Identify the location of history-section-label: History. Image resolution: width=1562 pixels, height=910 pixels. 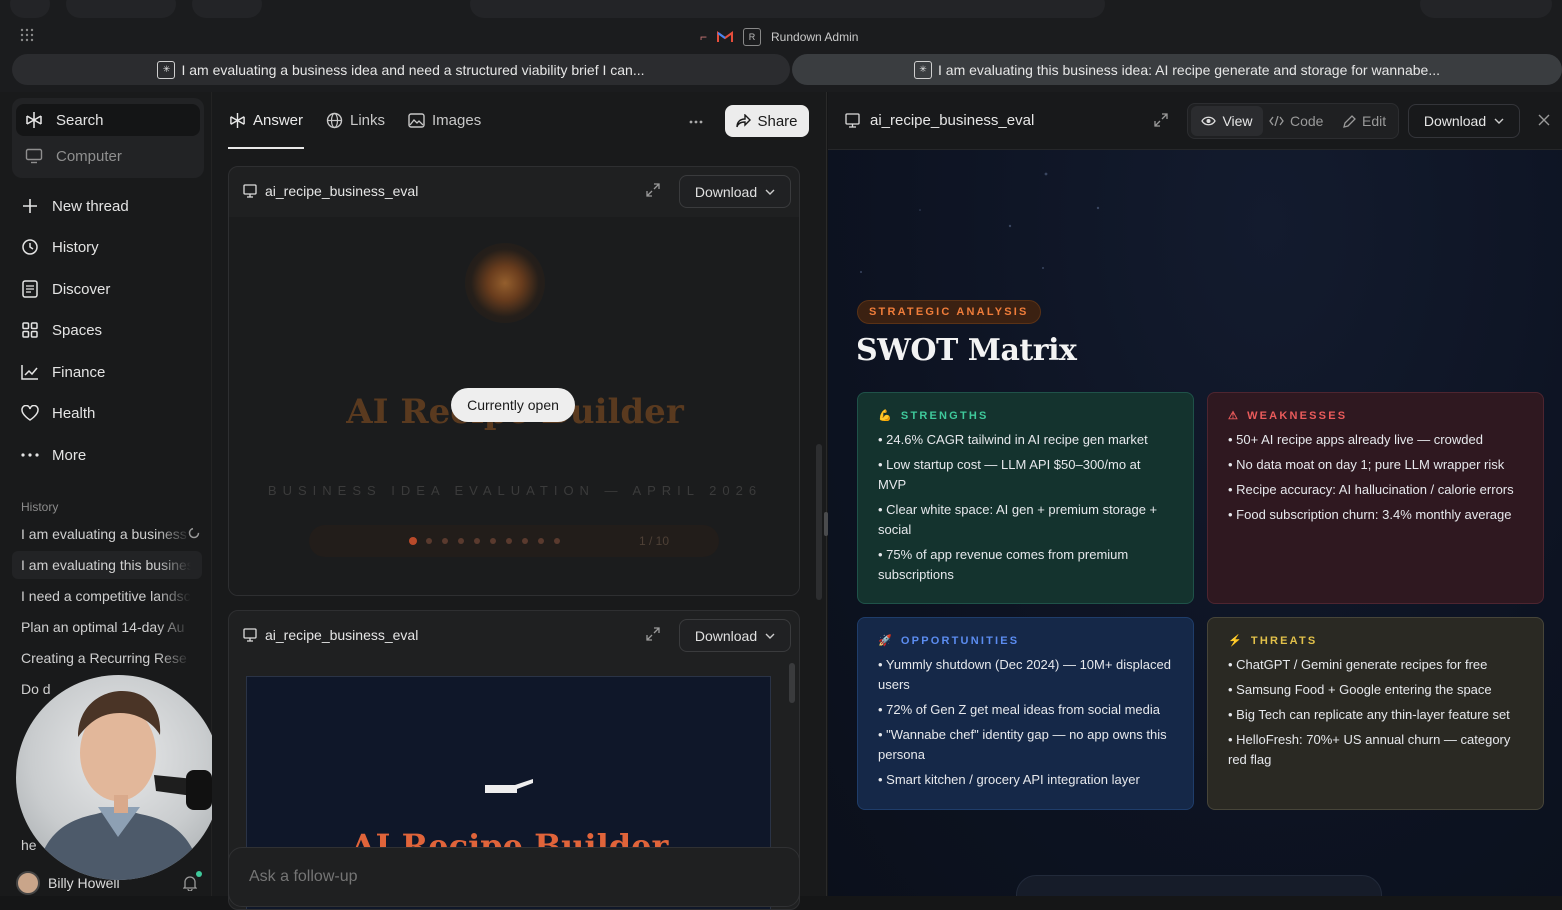
(40, 507).